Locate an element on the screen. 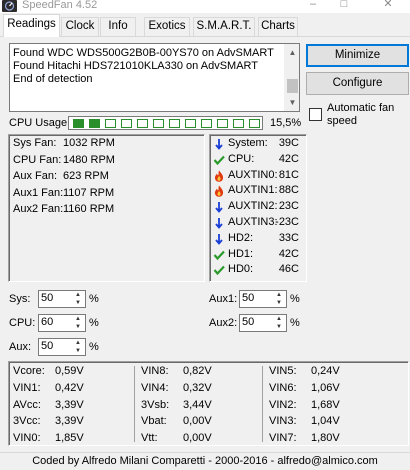 This screenshot has height=470, width=410. voltage-value: 1,04V is located at coordinates (325, 421).